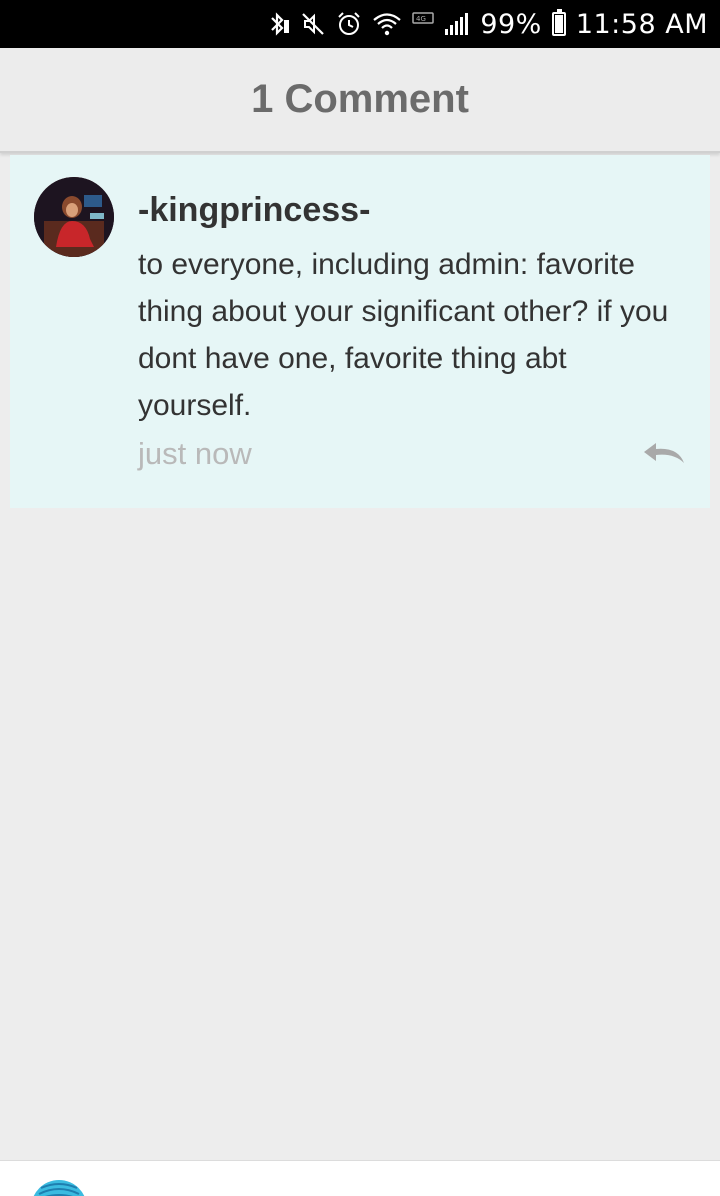 This screenshot has height=1196, width=720. I want to click on comment-input-bar, so click(360, 1178).